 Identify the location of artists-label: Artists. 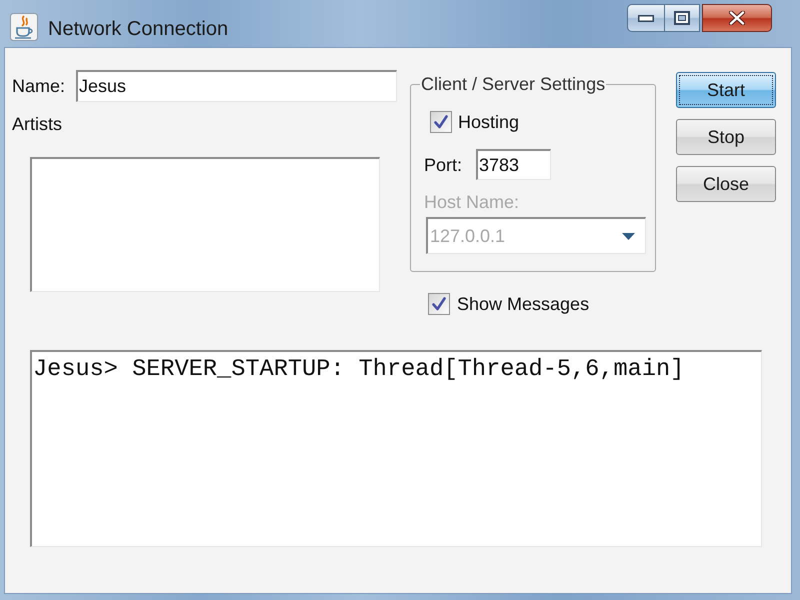
(37, 124).